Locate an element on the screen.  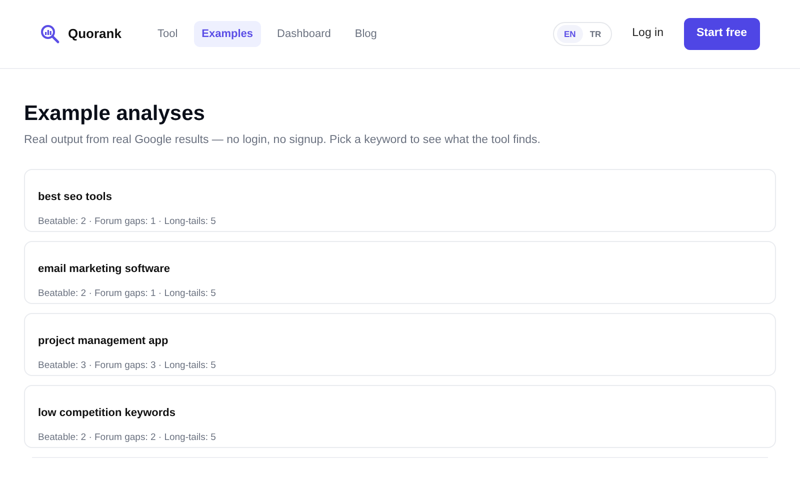
start-free-button: Start free is located at coordinates (722, 34).